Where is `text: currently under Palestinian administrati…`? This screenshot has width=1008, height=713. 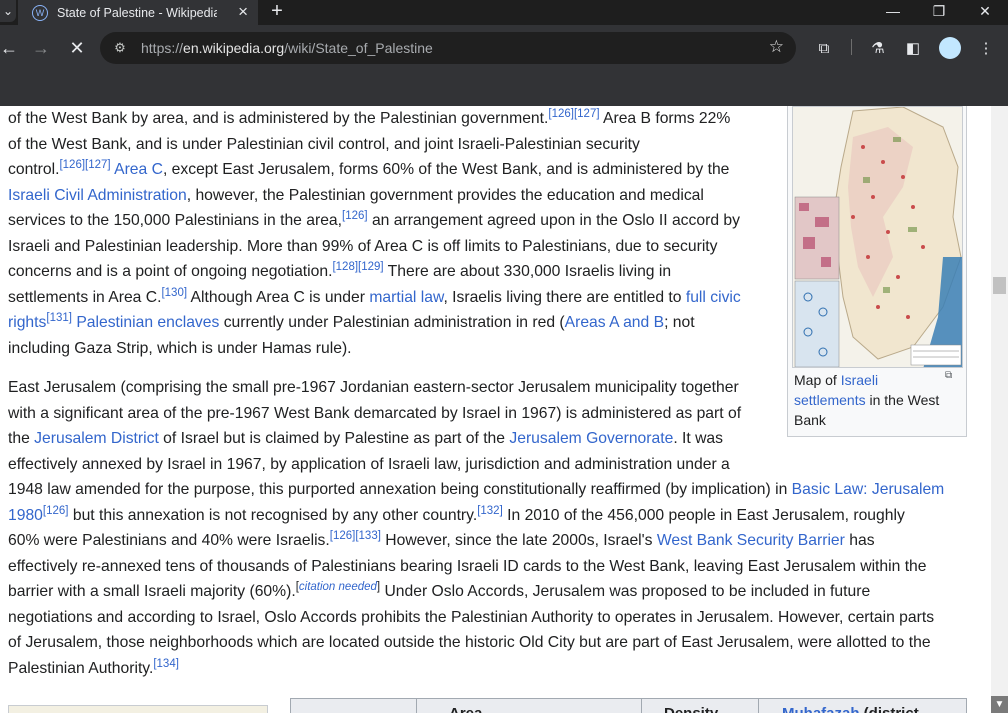
text: currently under Palestinian administrati… is located at coordinates (392, 322).